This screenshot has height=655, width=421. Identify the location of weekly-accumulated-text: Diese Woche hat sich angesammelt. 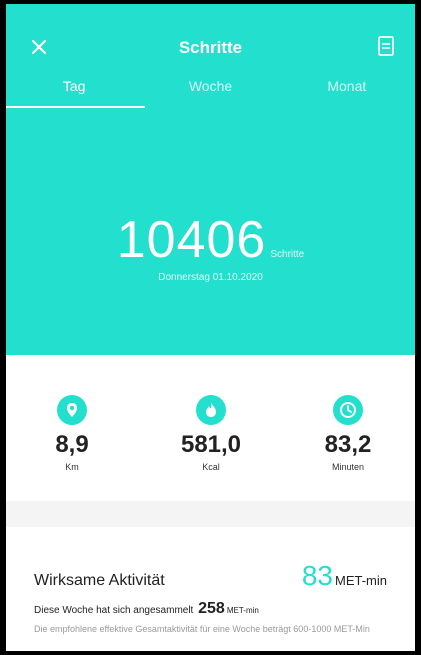
(114, 610).